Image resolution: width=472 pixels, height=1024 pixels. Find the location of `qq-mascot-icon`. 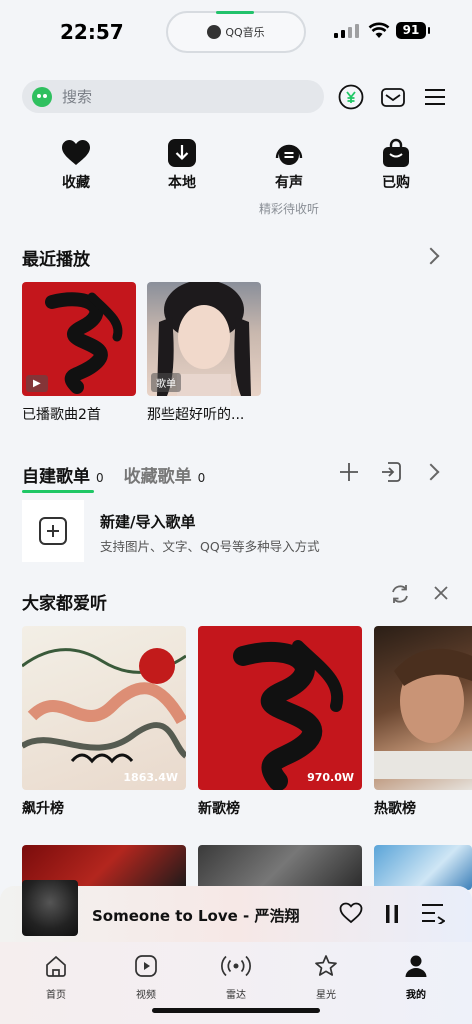

qq-mascot-icon is located at coordinates (42, 96).